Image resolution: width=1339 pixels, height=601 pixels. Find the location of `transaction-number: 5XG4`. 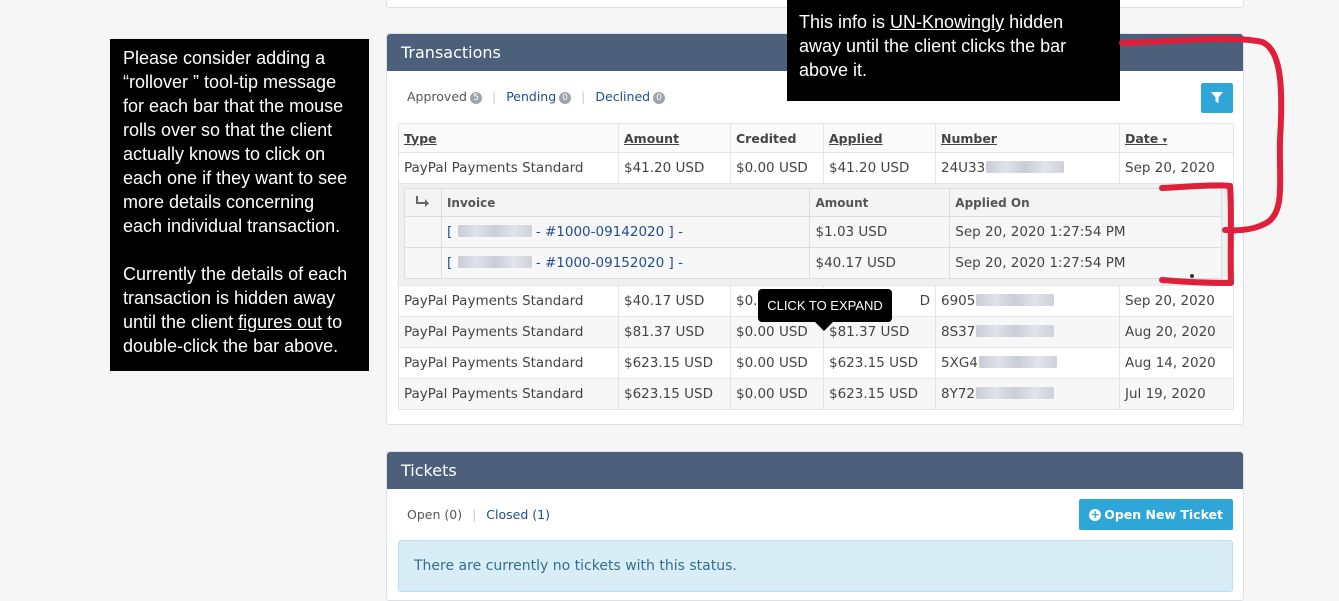

transaction-number: 5XG4 is located at coordinates (1027, 363).